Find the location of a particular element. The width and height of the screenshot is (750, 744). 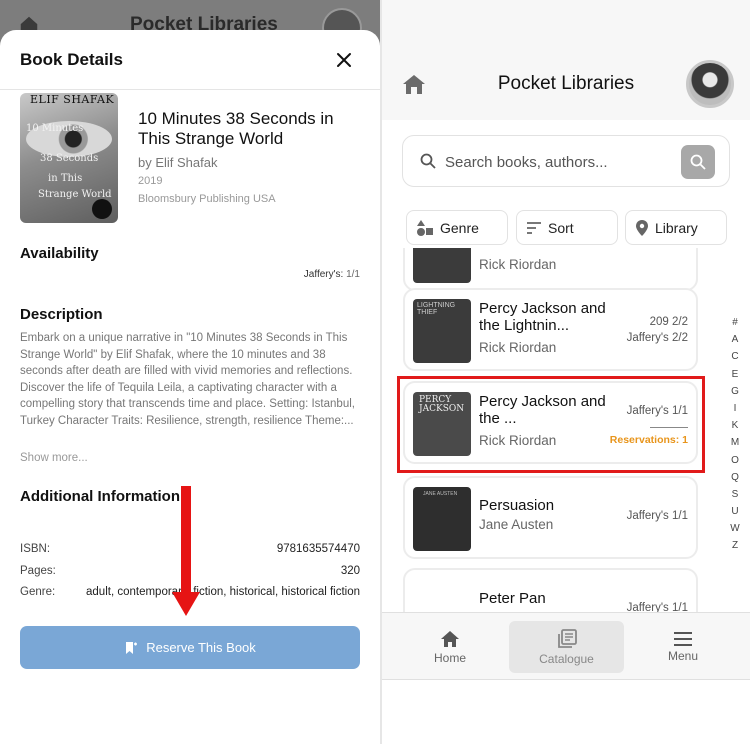

close-icon is located at coordinates (344, 60).